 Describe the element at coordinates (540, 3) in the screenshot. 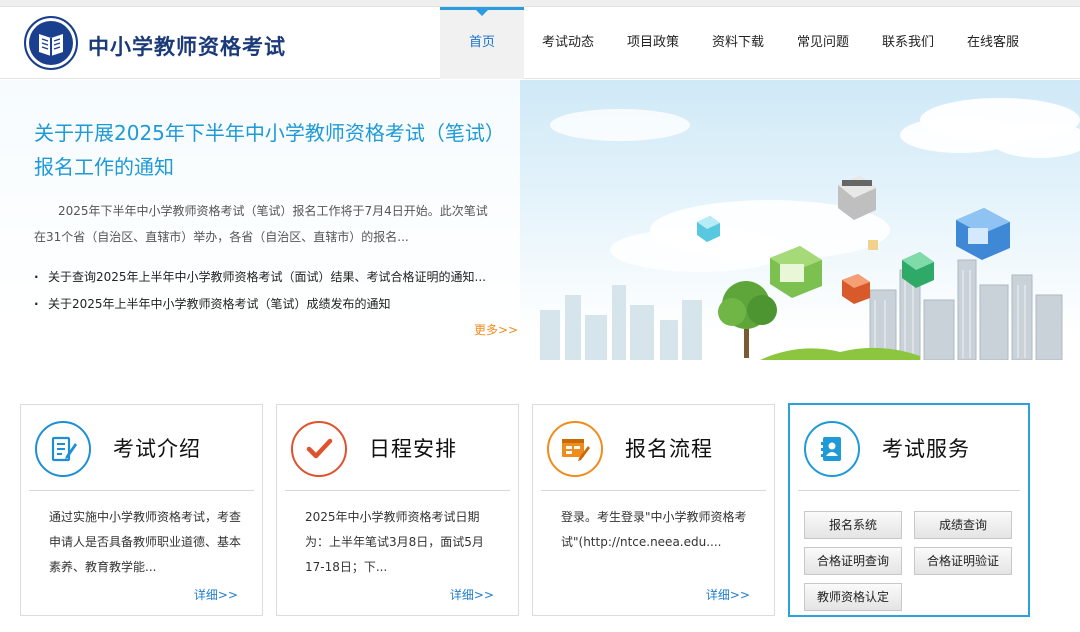

I see `top-strip` at that location.